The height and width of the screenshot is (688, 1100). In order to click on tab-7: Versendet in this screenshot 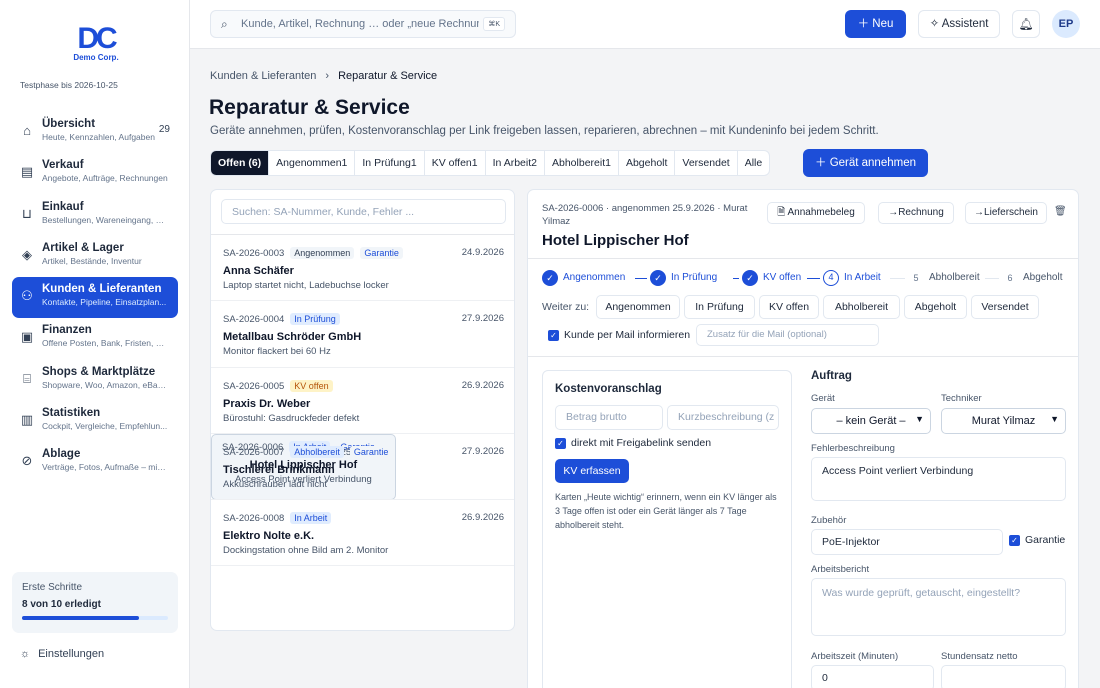, I will do `click(706, 163)`.